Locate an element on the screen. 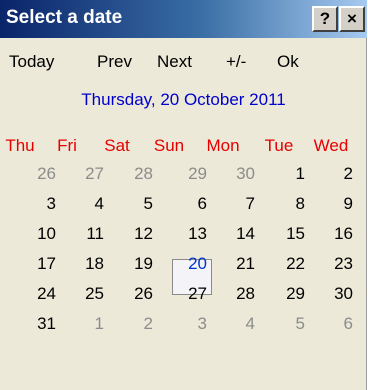 Image resolution: width=368 pixels, height=390 pixels. plus-minus-button: +/- is located at coordinates (236, 62).